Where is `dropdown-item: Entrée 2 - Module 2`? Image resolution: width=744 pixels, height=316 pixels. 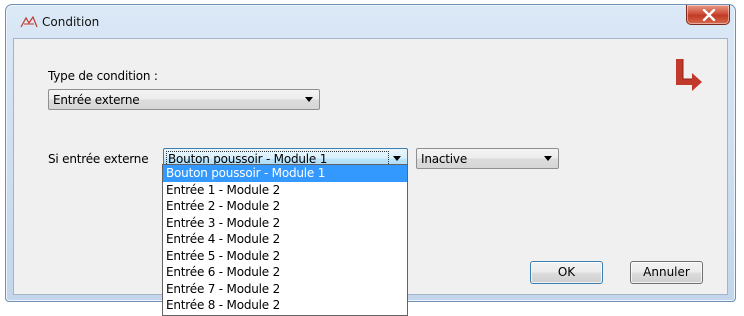
dropdown-item: Entrée 2 - Module 2 is located at coordinates (285, 206).